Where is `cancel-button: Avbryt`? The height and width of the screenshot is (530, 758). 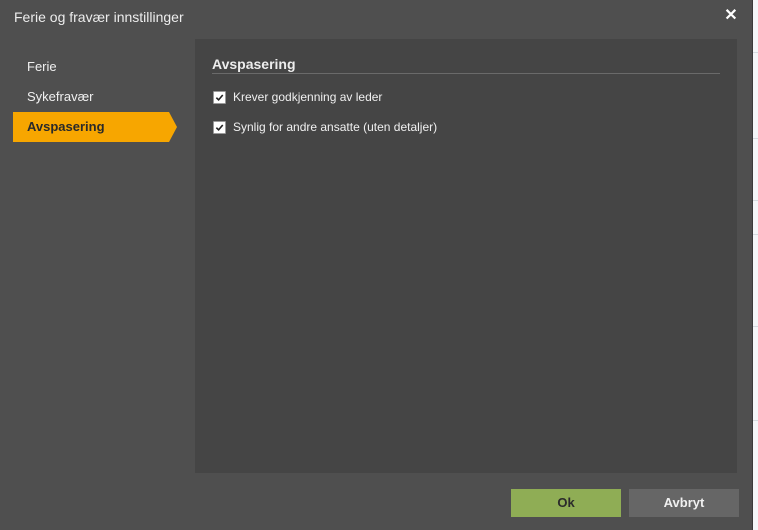
cancel-button: Avbryt is located at coordinates (684, 503).